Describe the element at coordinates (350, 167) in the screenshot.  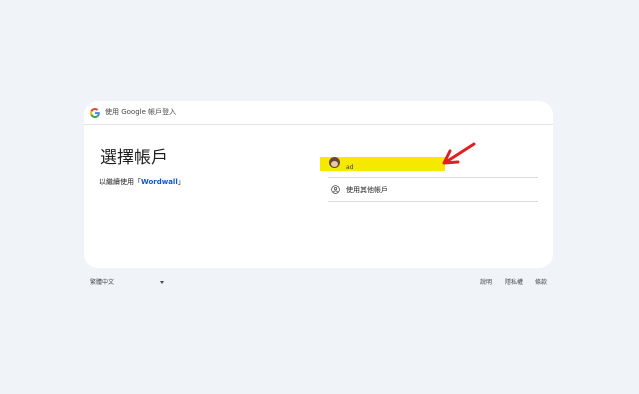
I see `account-email: ad` at that location.